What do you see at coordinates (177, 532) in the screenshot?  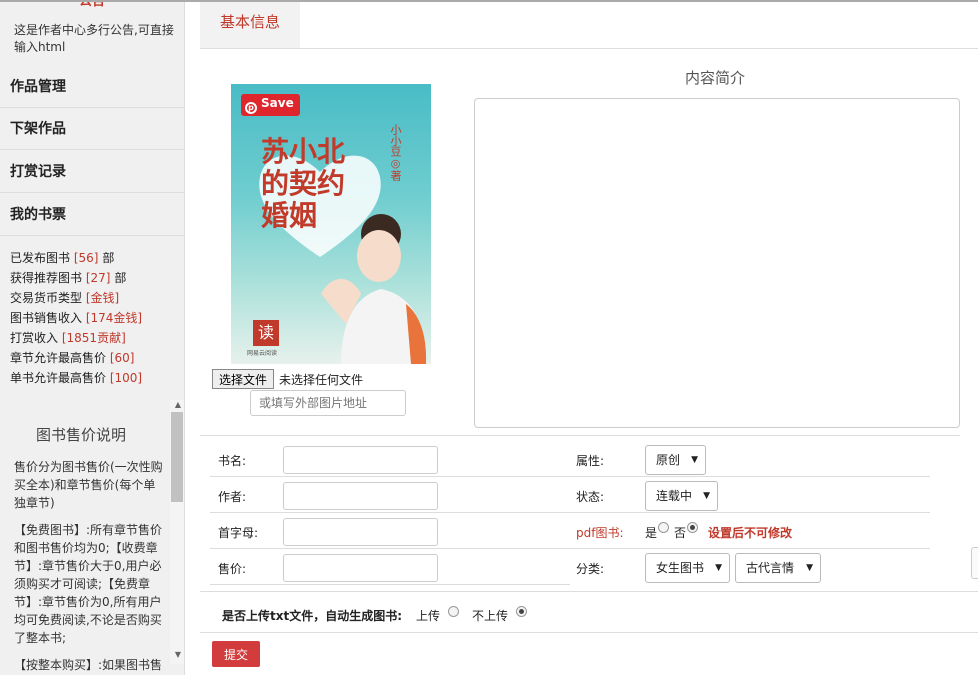 I see `scrollbar: ▲ ▼` at bounding box center [177, 532].